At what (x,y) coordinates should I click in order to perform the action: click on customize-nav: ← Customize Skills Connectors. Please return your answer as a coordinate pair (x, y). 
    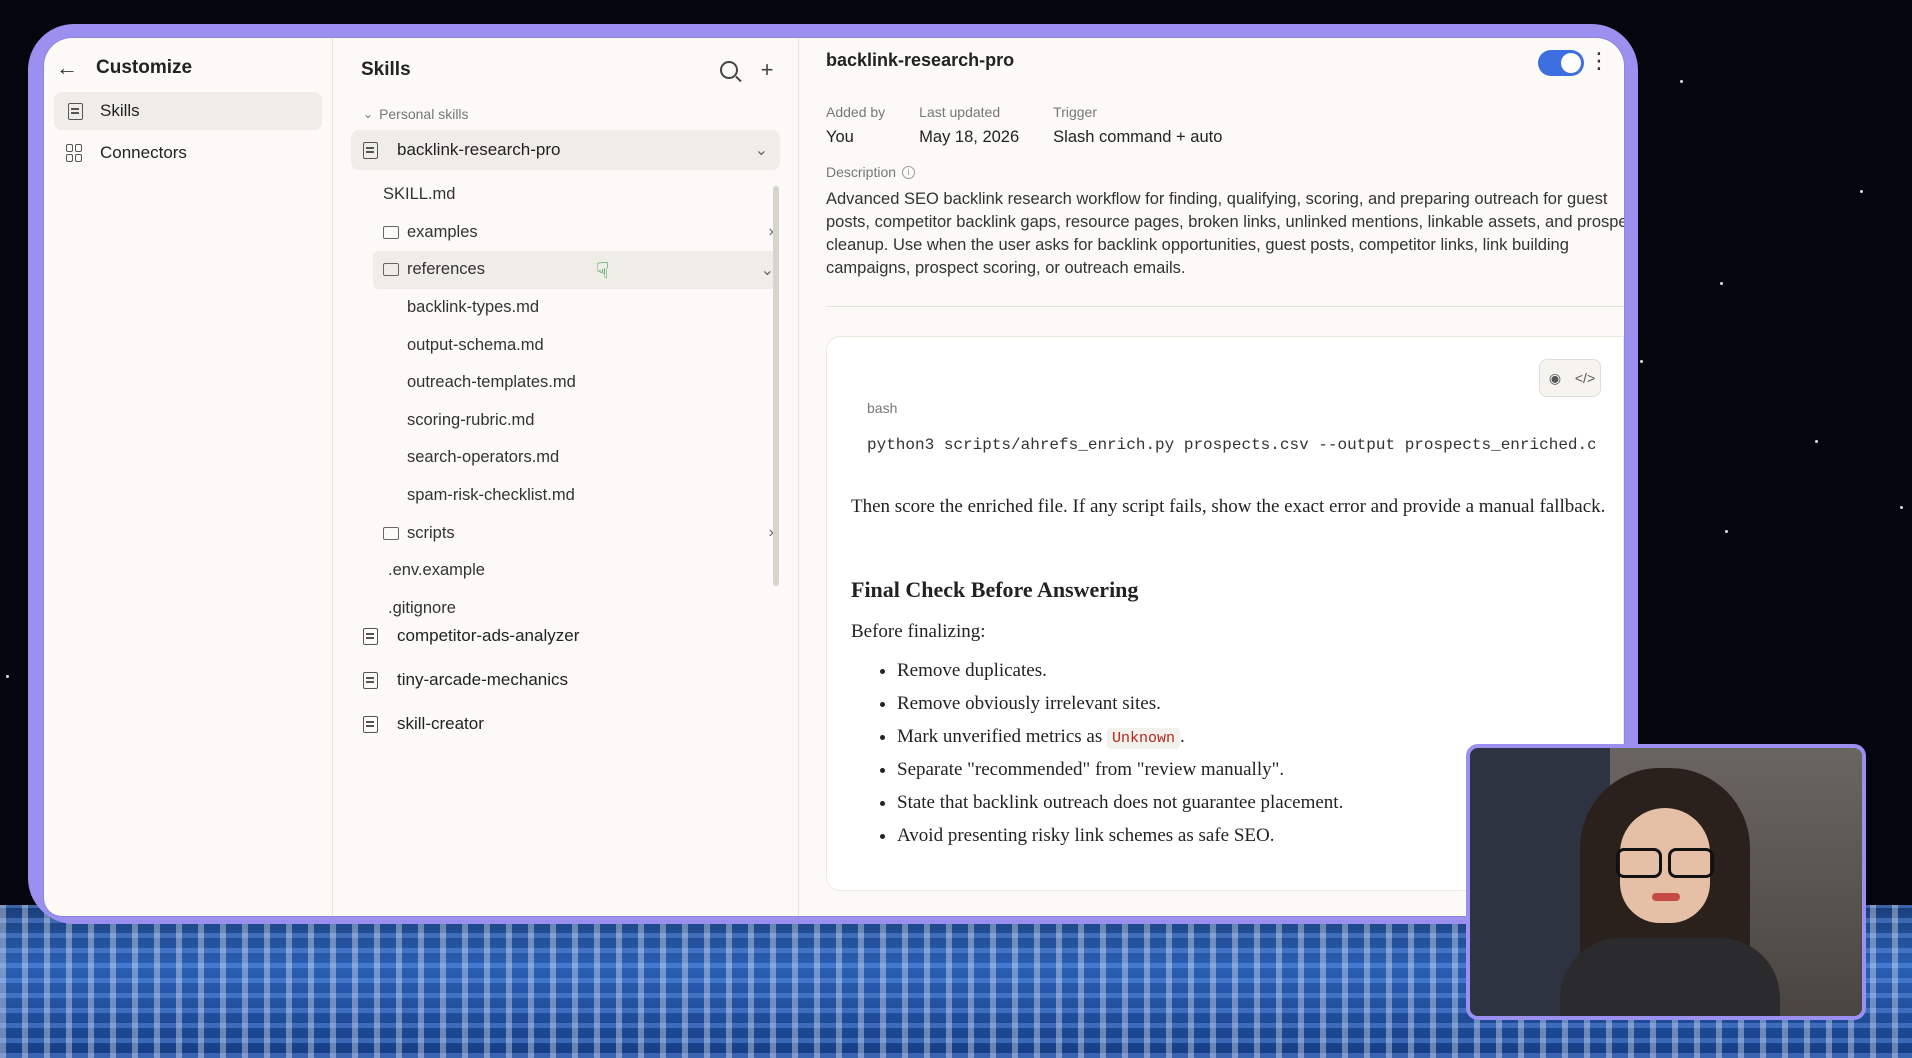
    Looking at the image, I should click on (188, 477).